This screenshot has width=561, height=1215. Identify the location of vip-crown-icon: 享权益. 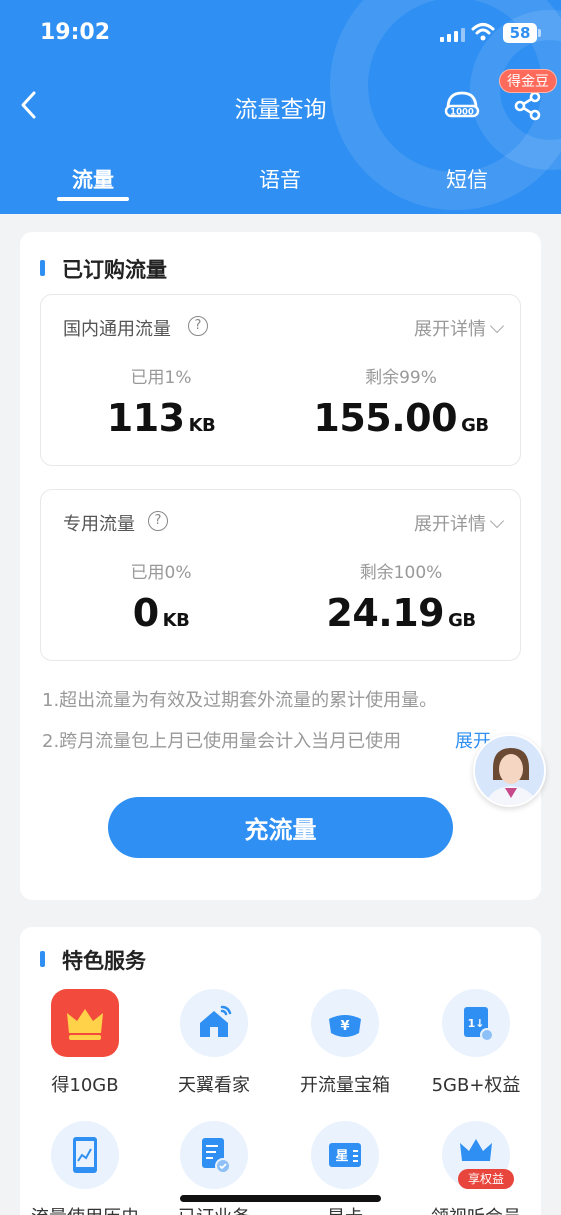
(478, 1155).